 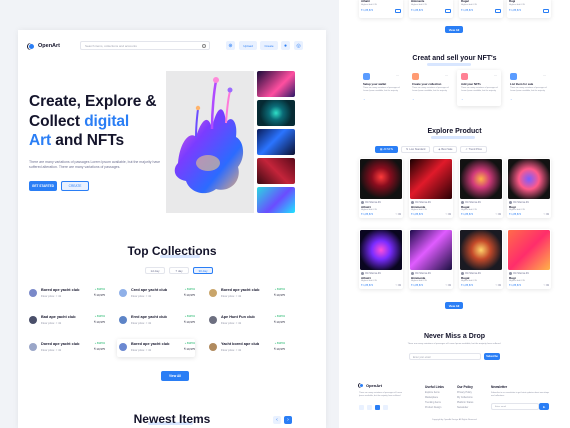 I want to click on explore-view-all-button: View All, so click(x=454, y=305).